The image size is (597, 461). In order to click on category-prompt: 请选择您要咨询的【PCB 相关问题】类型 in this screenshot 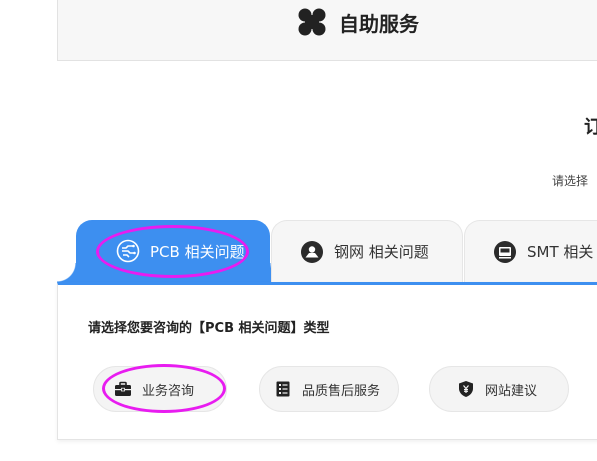, I will do `click(209, 328)`.